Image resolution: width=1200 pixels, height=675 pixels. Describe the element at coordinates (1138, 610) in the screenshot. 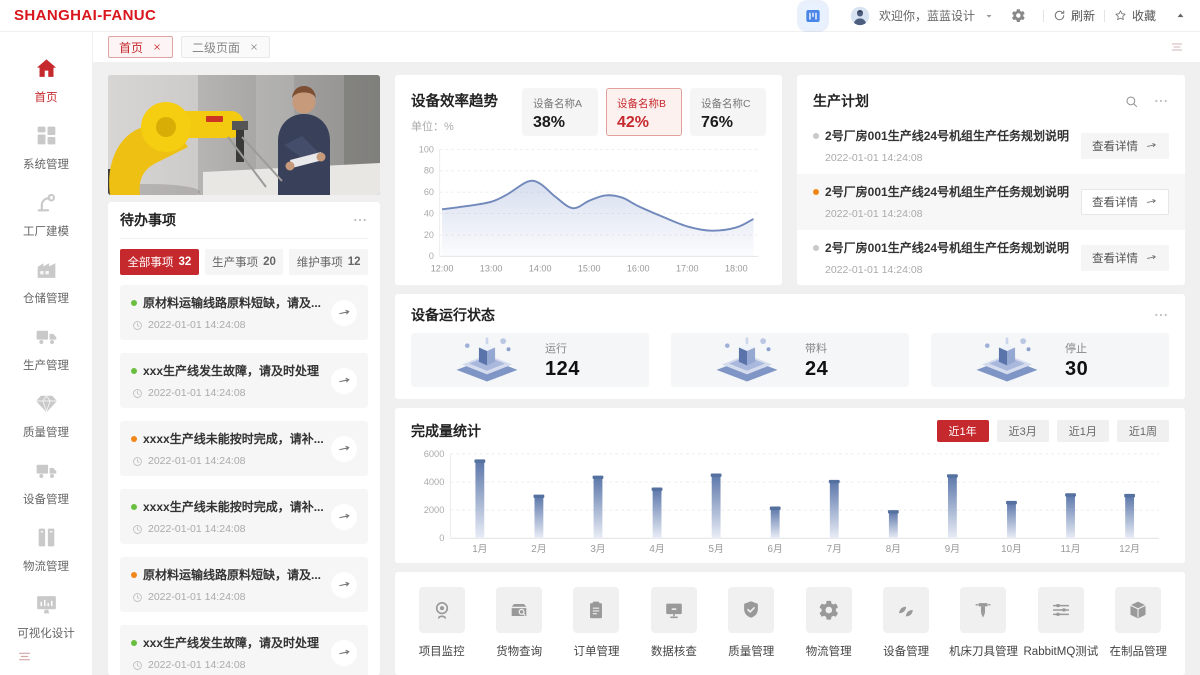

I see `package-icon` at that location.